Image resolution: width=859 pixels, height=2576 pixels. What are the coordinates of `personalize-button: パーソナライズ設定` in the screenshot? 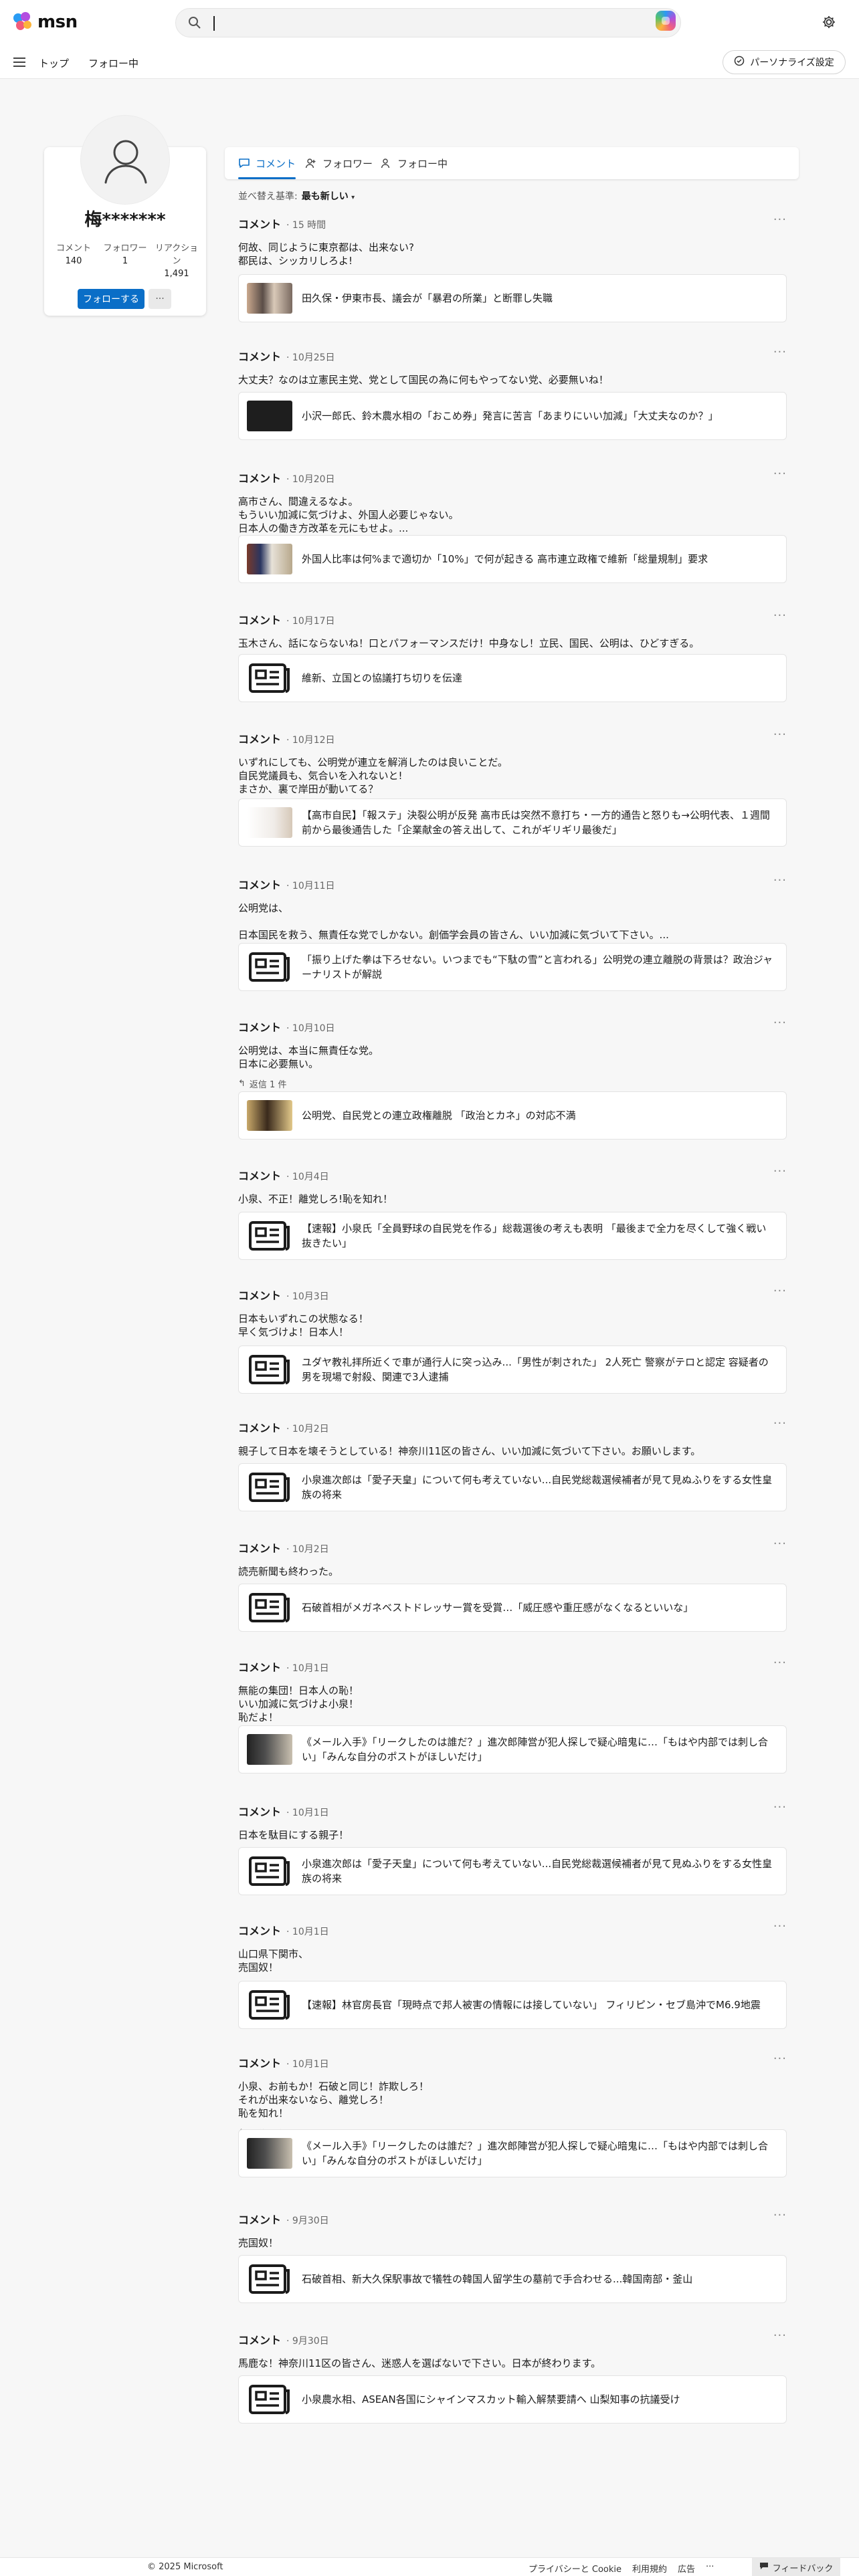 It's located at (784, 62).